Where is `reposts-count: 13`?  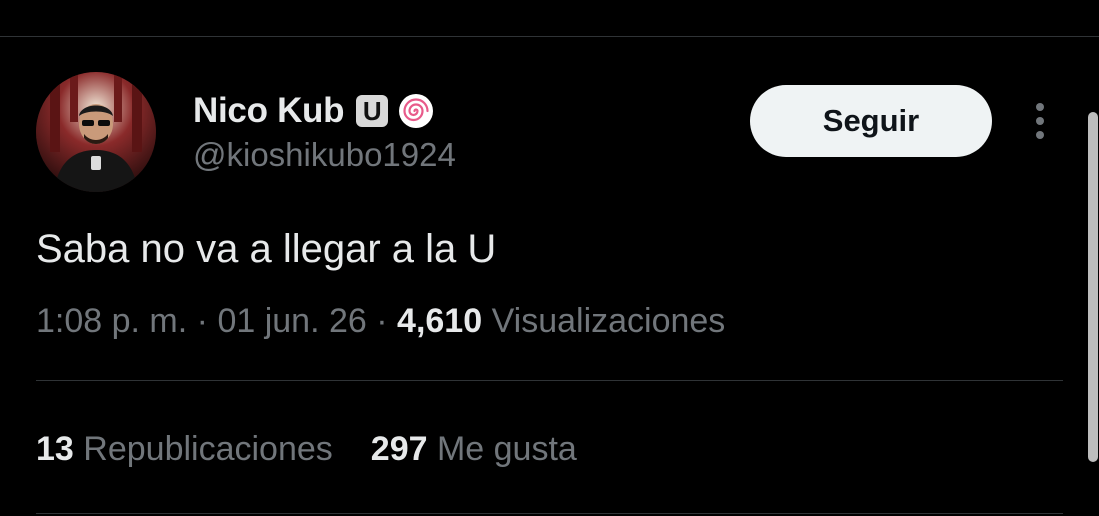 reposts-count: 13 is located at coordinates (55, 449).